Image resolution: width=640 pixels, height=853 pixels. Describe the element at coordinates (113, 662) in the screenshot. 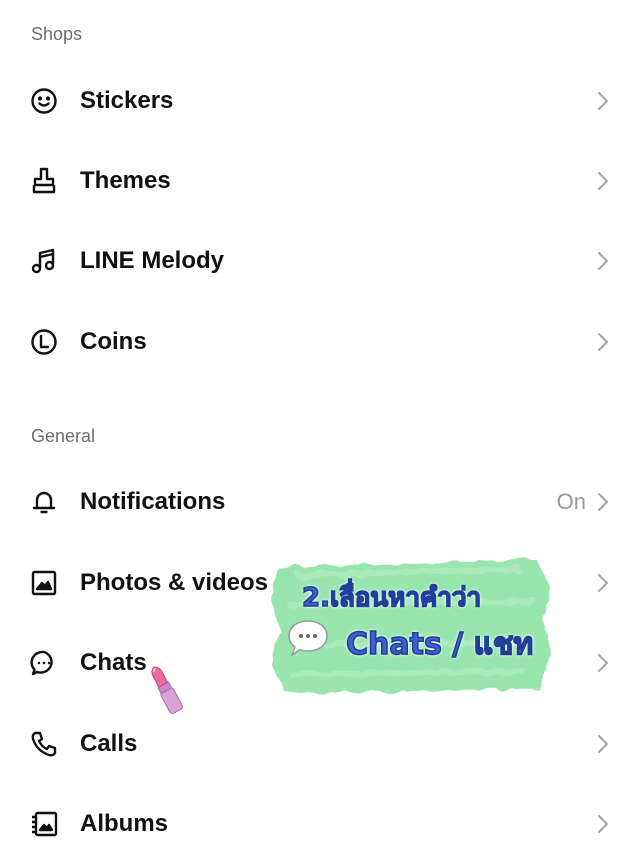

I see `settings-item-label: Chats` at that location.